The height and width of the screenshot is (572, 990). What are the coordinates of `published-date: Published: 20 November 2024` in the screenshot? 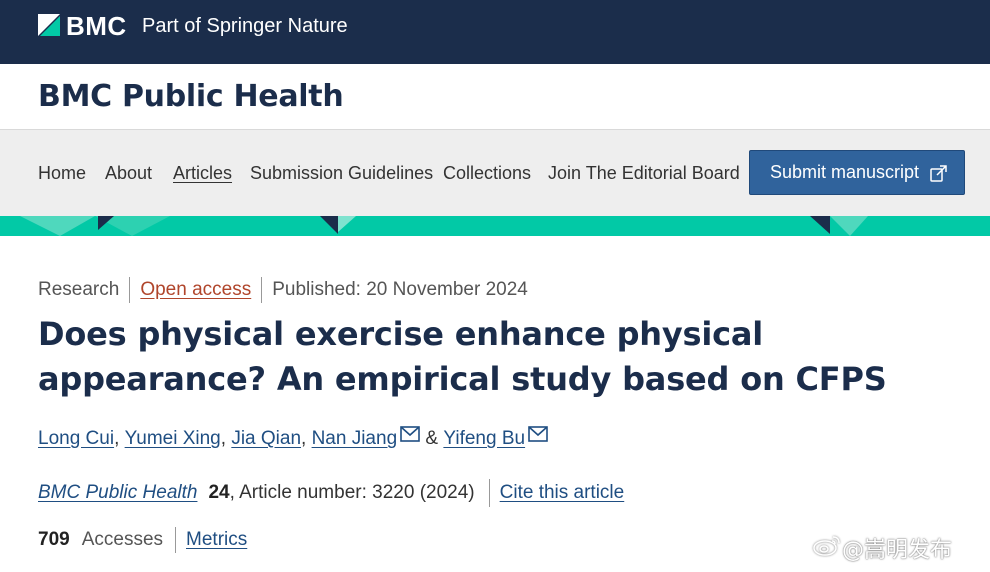 It's located at (400, 289).